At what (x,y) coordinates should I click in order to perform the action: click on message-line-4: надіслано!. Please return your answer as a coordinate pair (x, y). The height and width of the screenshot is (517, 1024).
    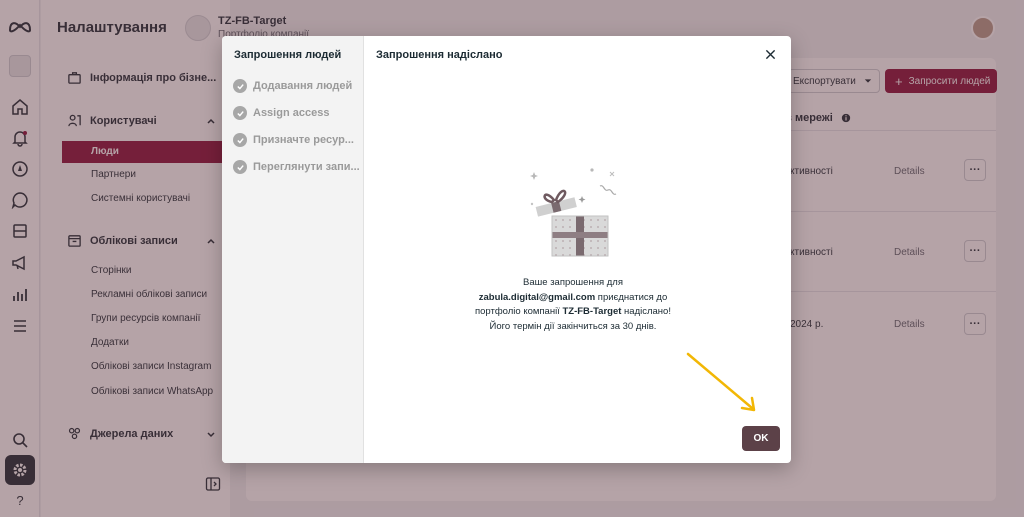
    Looking at the image, I should click on (646, 311).